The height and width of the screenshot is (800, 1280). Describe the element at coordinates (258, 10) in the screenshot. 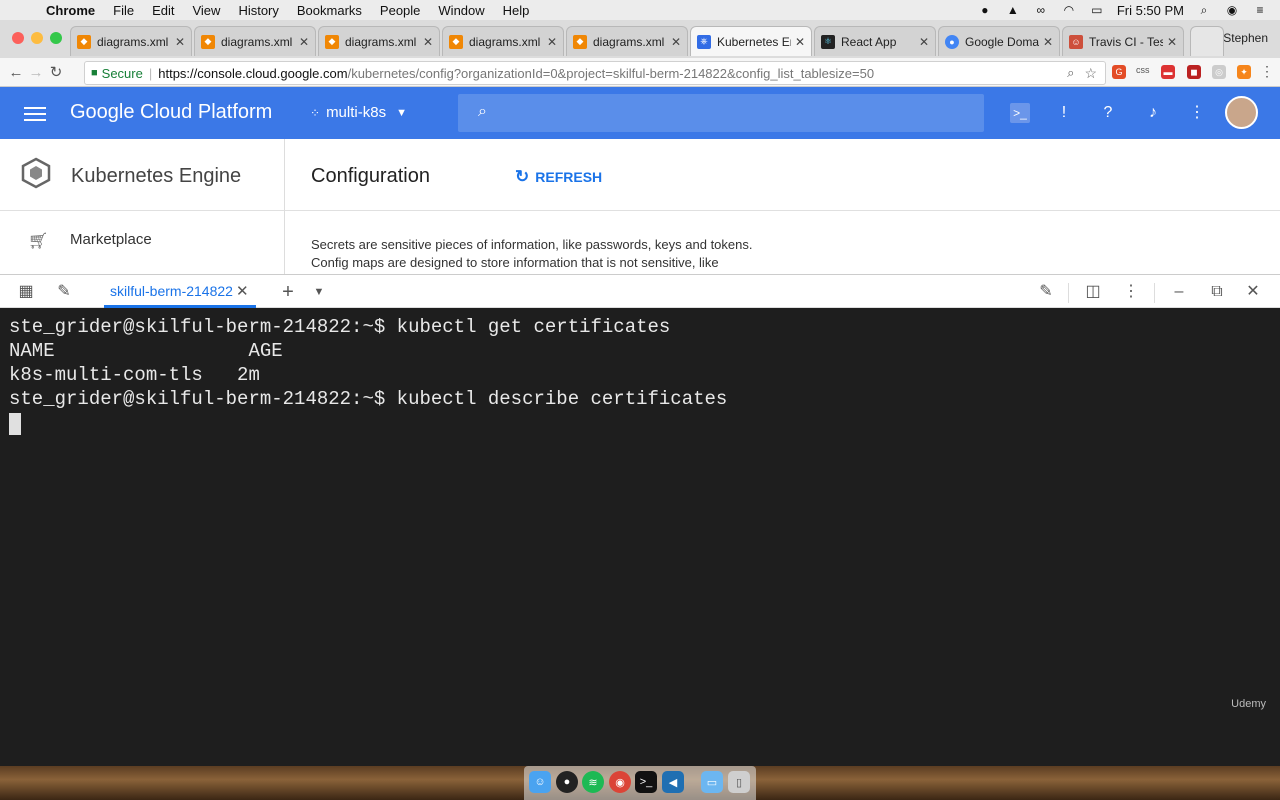

I see `menu-history: History` at that location.